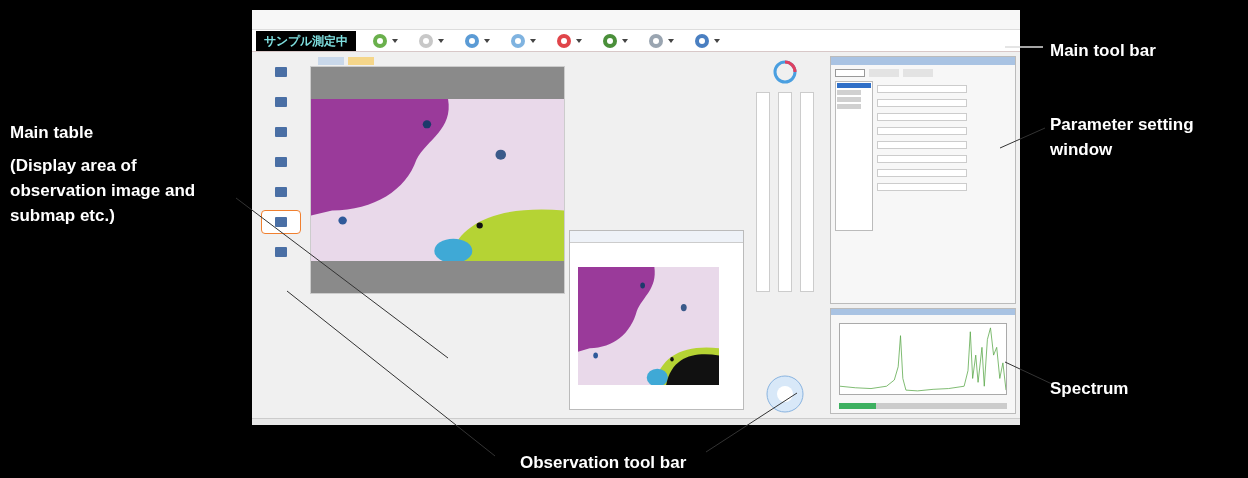  What do you see at coordinates (850, 73) in the screenshot?
I see `parameter-tab` at bounding box center [850, 73].